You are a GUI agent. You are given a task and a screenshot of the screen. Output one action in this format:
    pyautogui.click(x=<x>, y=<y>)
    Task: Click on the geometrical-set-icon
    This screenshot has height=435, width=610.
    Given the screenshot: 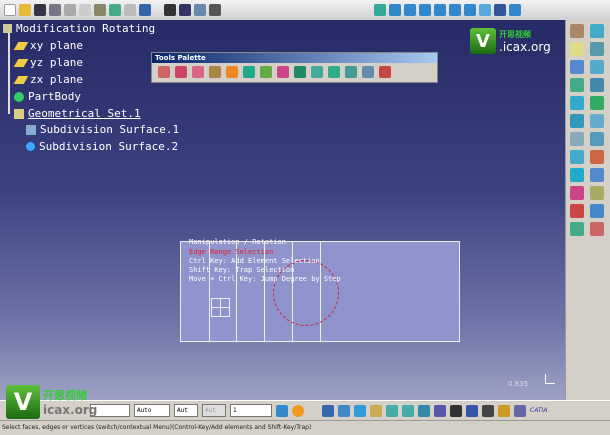 What is the action you would take?
    pyautogui.click(x=19, y=113)
    